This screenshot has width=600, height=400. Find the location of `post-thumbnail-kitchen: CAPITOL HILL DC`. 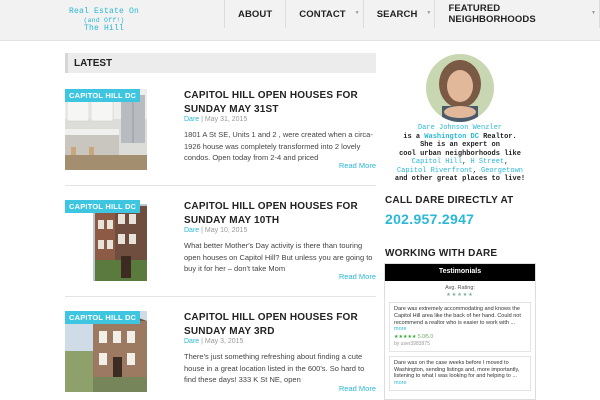

post-thumbnail-kitchen: CAPITOL HILL DC is located at coordinates (106, 129).